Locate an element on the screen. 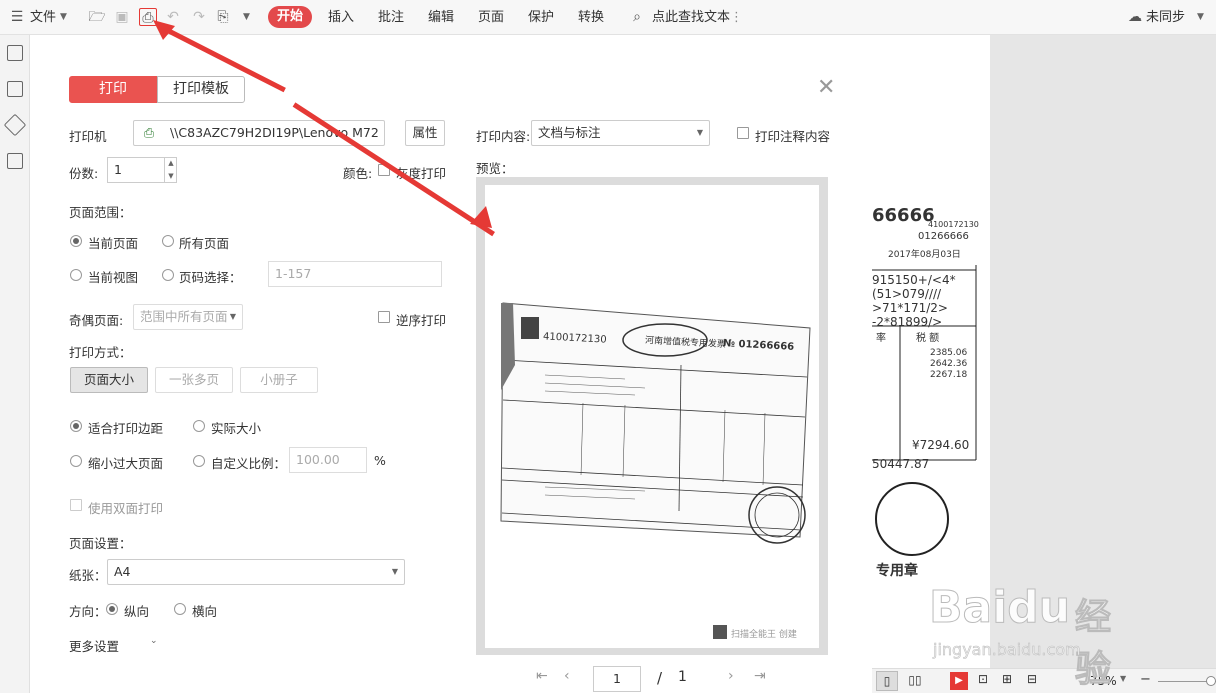  page-select-radio is located at coordinates (168, 275).